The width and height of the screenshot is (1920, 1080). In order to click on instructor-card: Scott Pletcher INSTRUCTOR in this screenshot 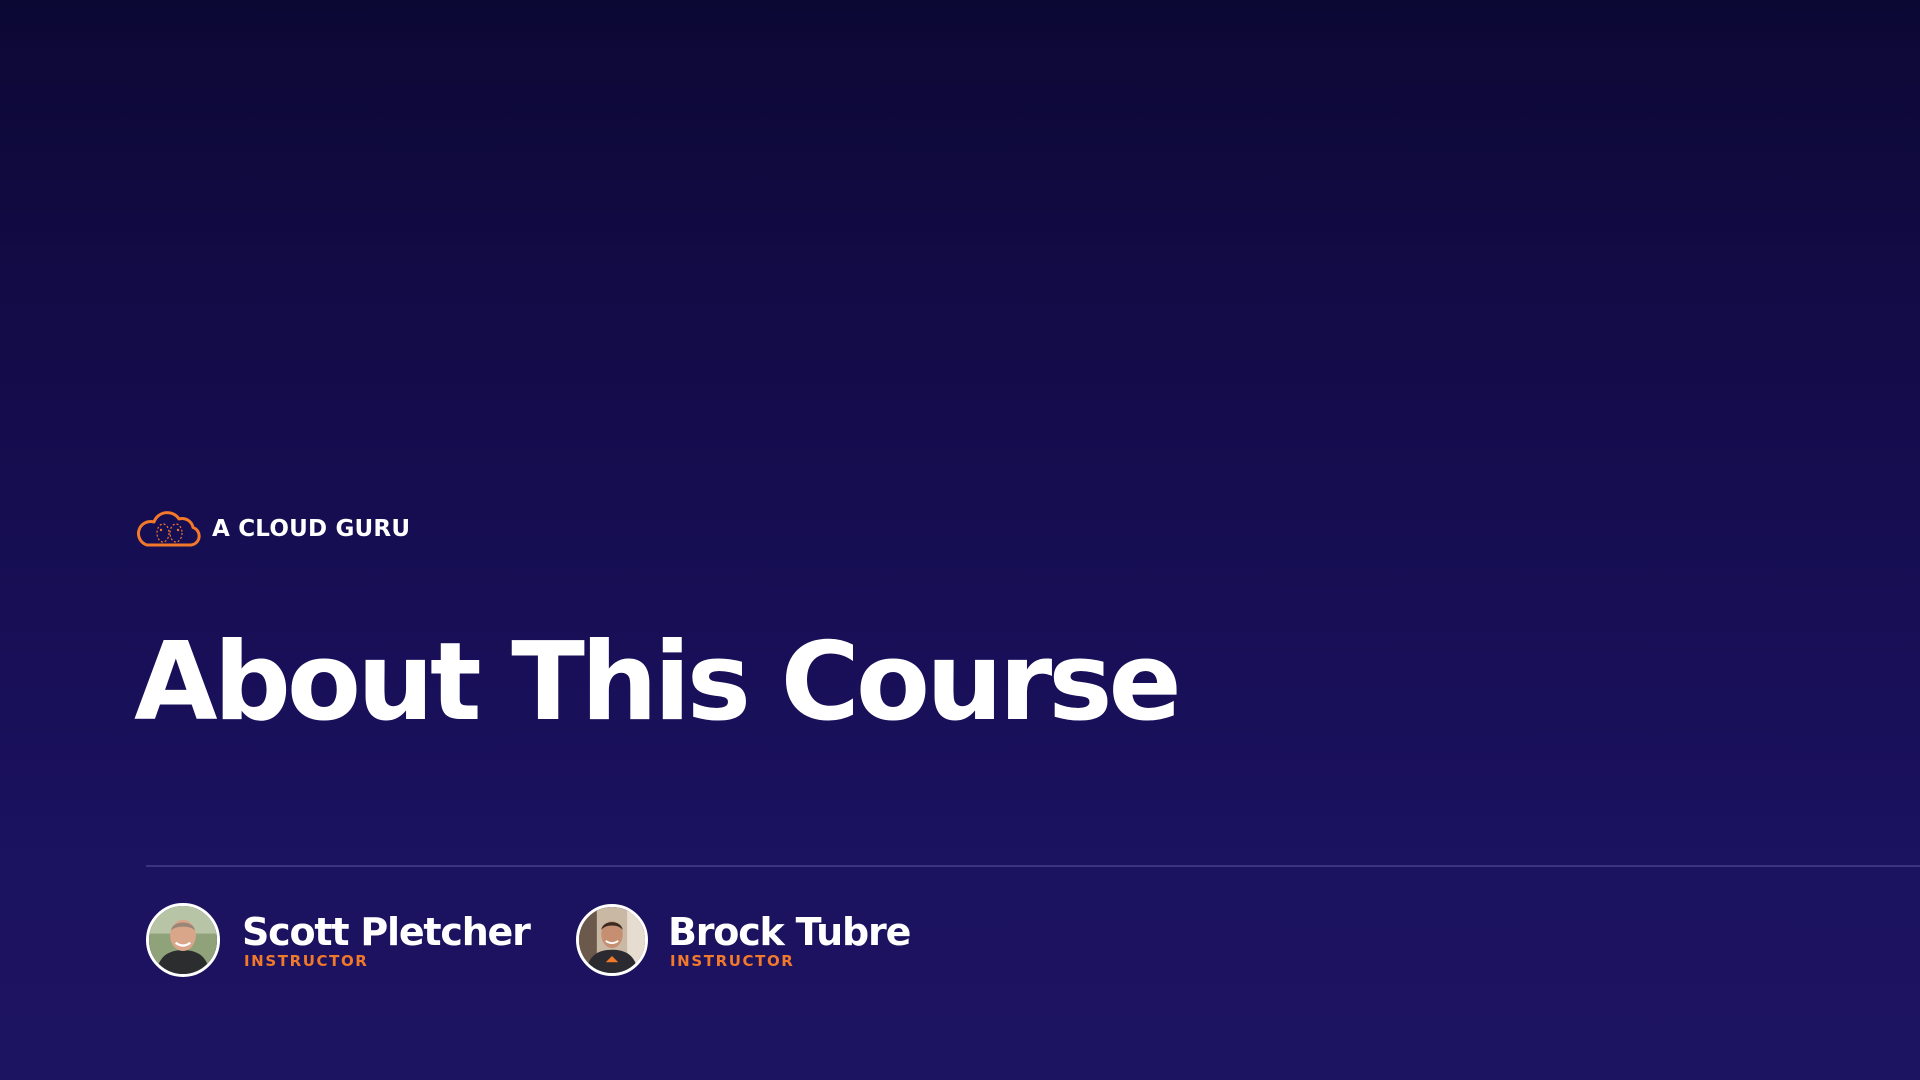, I will do `click(338, 940)`.